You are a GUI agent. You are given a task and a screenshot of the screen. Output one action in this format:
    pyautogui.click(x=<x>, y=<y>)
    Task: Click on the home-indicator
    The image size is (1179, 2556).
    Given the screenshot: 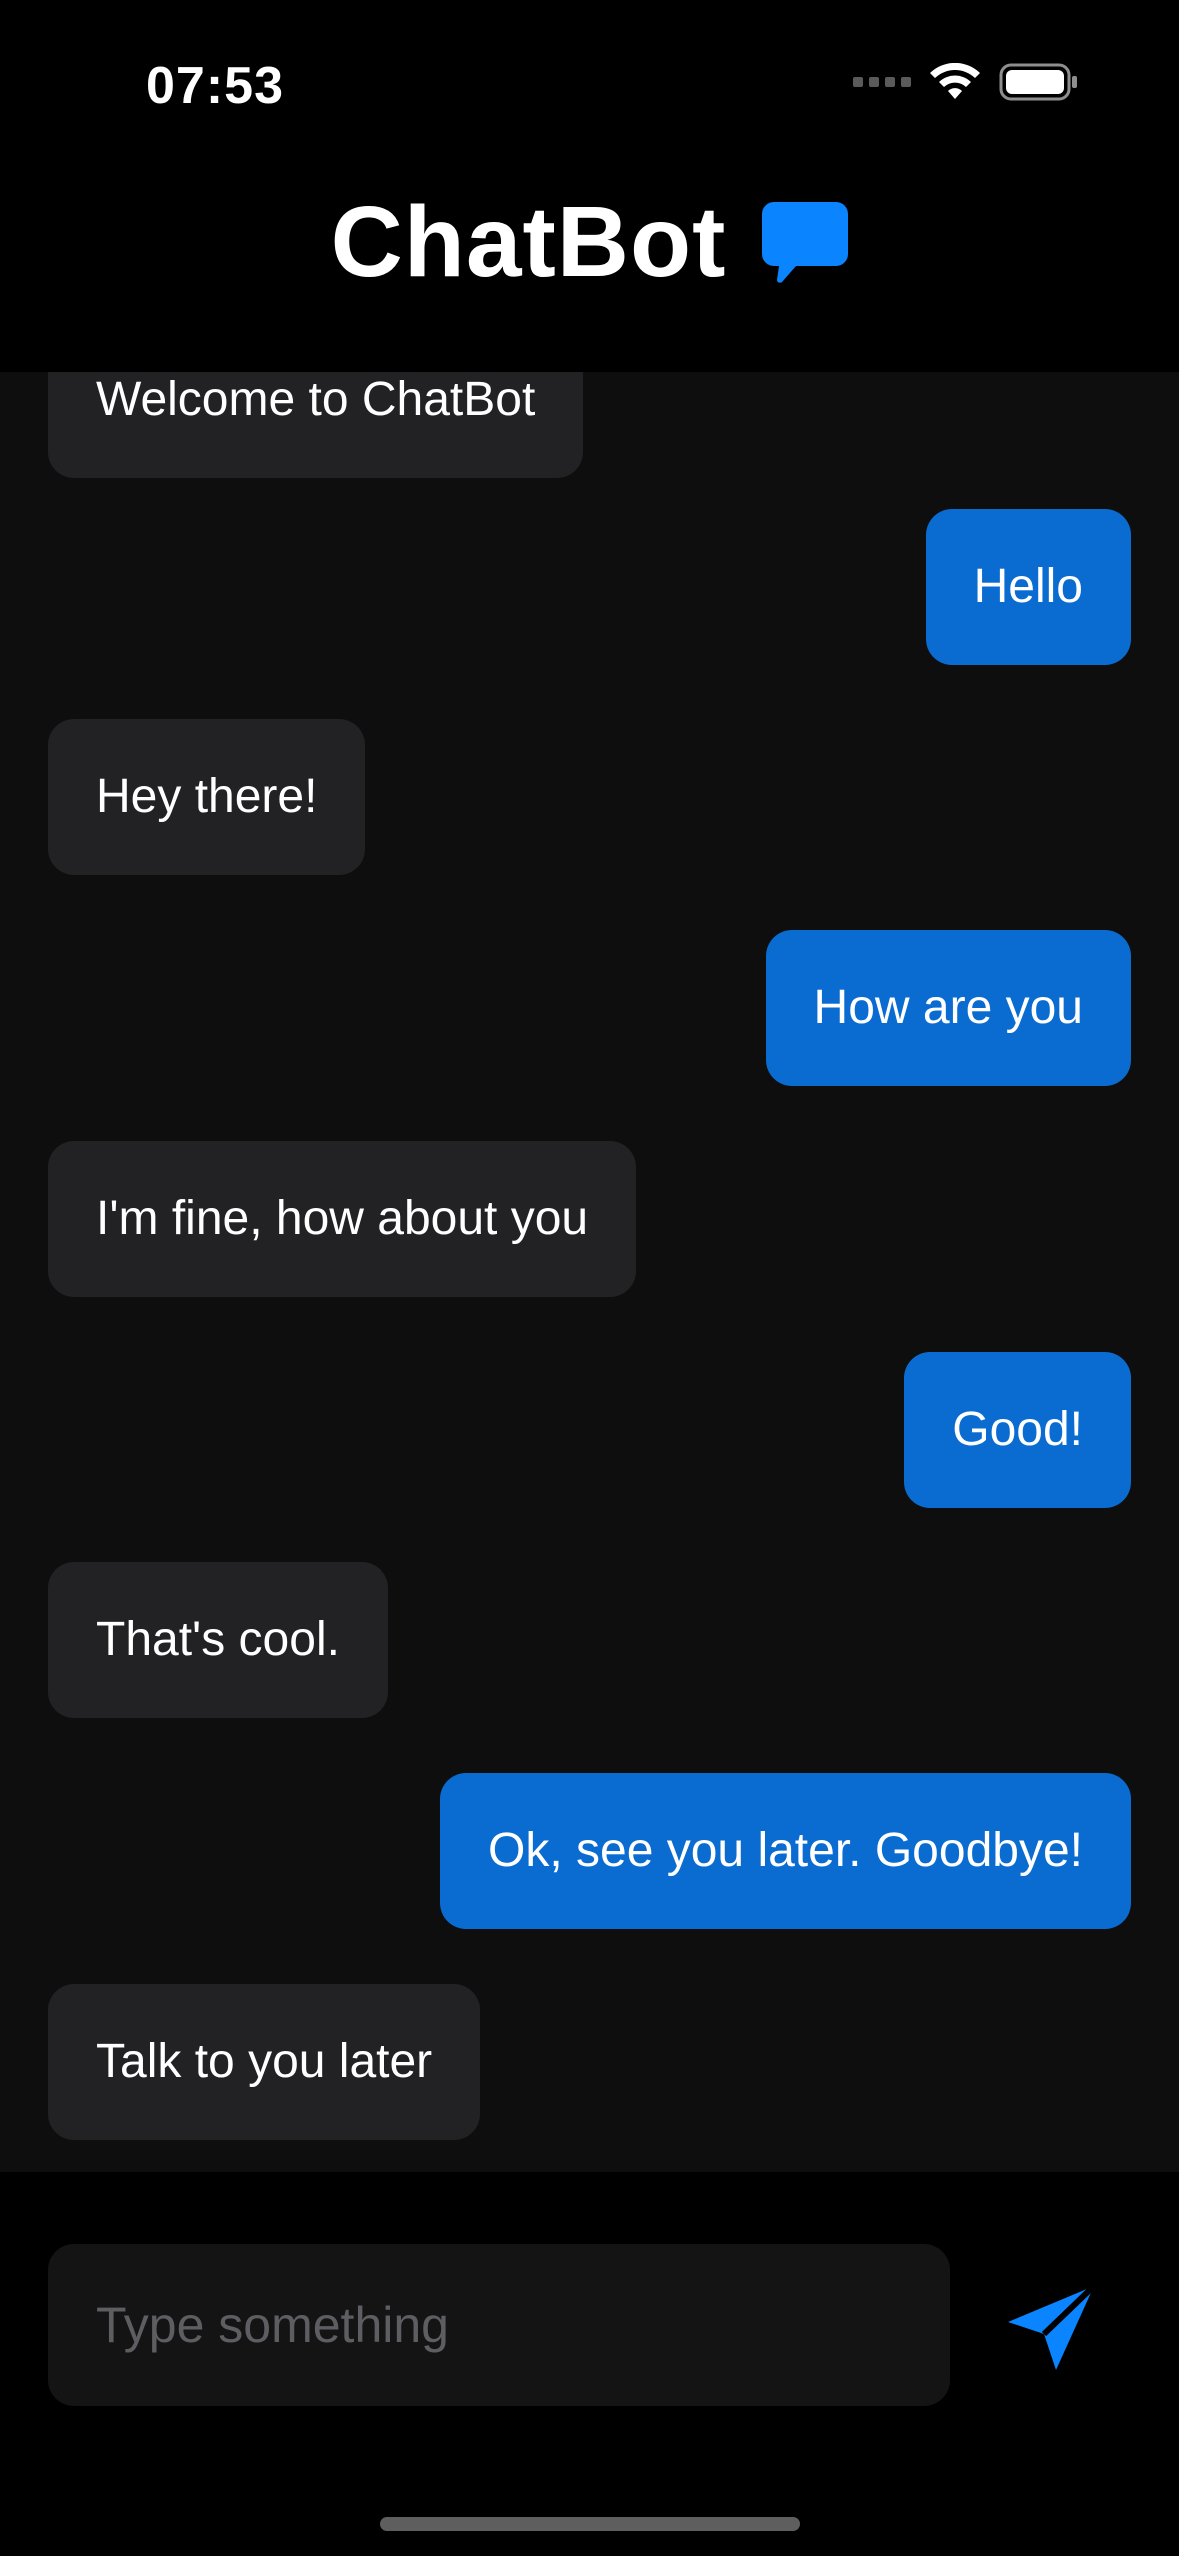 What is the action you would take?
    pyautogui.click(x=590, y=2524)
    